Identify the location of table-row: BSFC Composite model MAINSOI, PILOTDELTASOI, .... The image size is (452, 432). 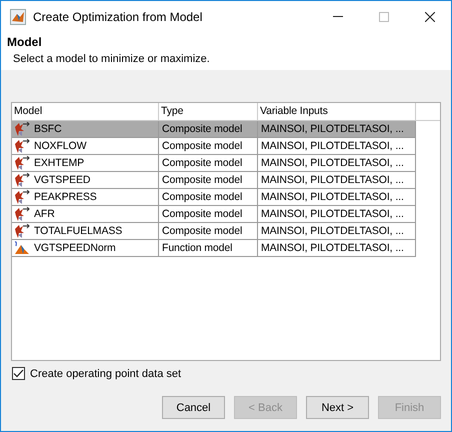
(214, 129).